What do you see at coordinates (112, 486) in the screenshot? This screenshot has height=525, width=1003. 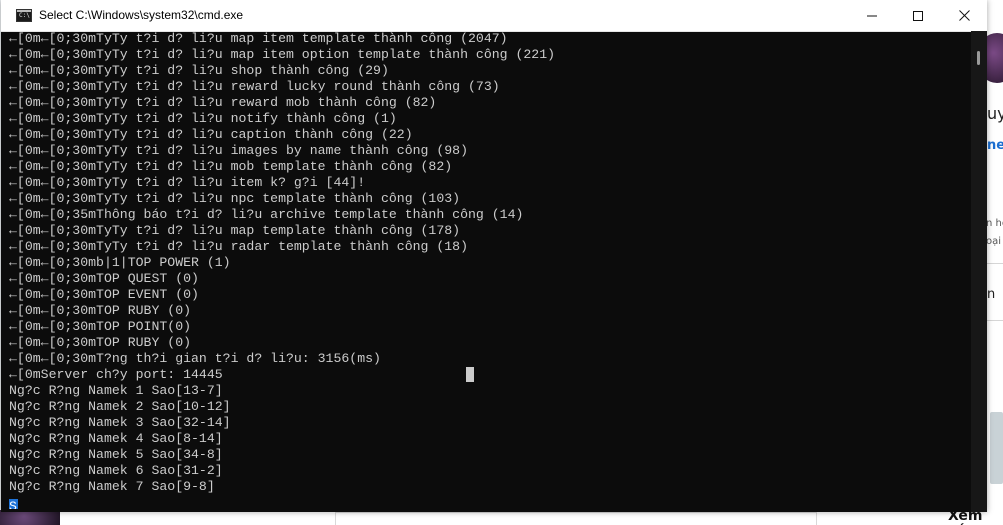 I see `console-line: Ng?c R?ng Namek 7 Sao[9-8]` at bounding box center [112, 486].